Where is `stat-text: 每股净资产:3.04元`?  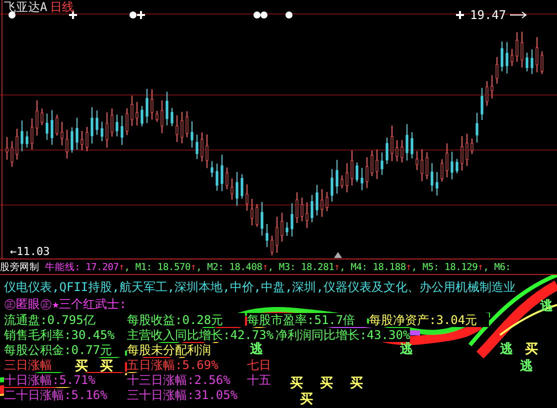
stat-text: 每股净资产:3.04元 is located at coordinates (429, 320).